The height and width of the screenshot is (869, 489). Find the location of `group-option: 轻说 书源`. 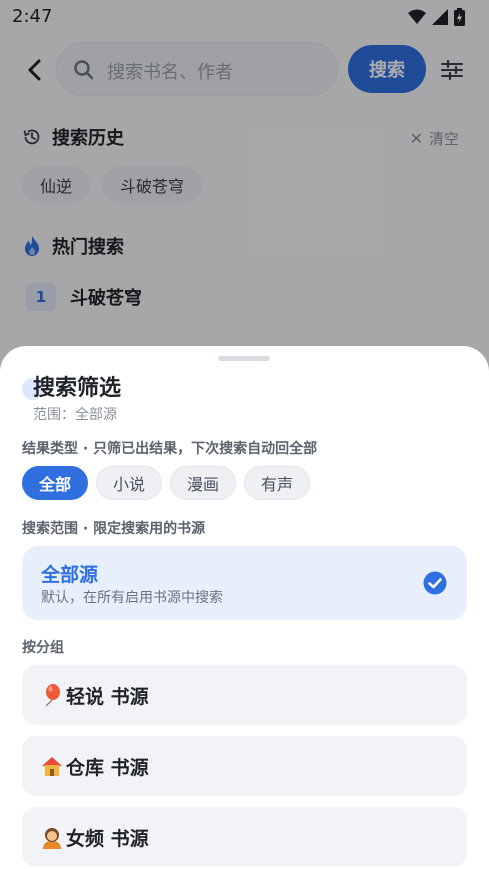

group-option: 轻说 书源 is located at coordinates (244, 695).